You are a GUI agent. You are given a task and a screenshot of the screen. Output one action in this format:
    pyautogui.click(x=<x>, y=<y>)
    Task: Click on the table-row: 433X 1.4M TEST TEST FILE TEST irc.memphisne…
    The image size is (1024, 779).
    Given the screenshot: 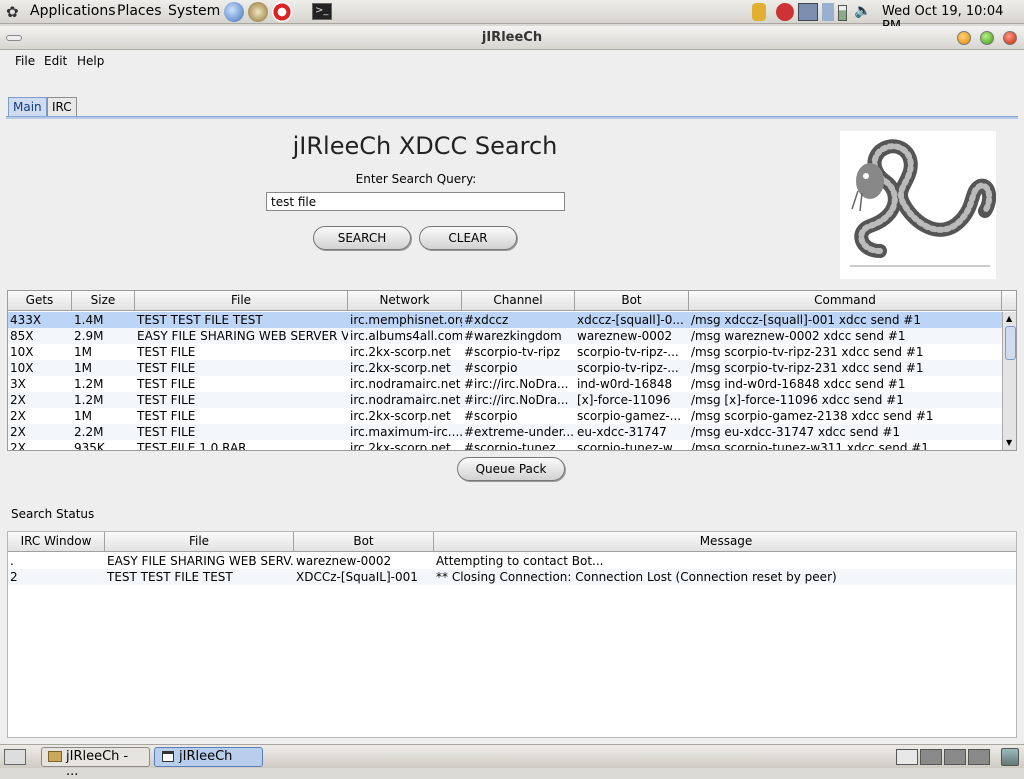 What is the action you would take?
    pyautogui.click(x=505, y=320)
    